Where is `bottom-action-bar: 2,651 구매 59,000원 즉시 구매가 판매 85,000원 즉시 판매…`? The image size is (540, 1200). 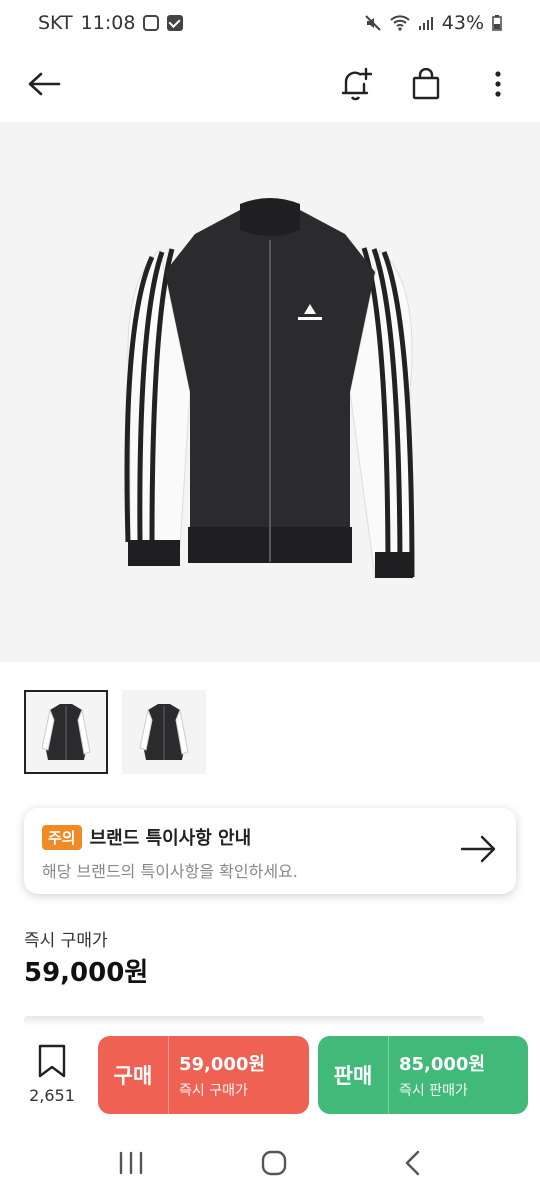 bottom-action-bar: 2,651 구매 59,000원 즉시 구매가 판매 85,000원 즉시 판매… is located at coordinates (270, 1078).